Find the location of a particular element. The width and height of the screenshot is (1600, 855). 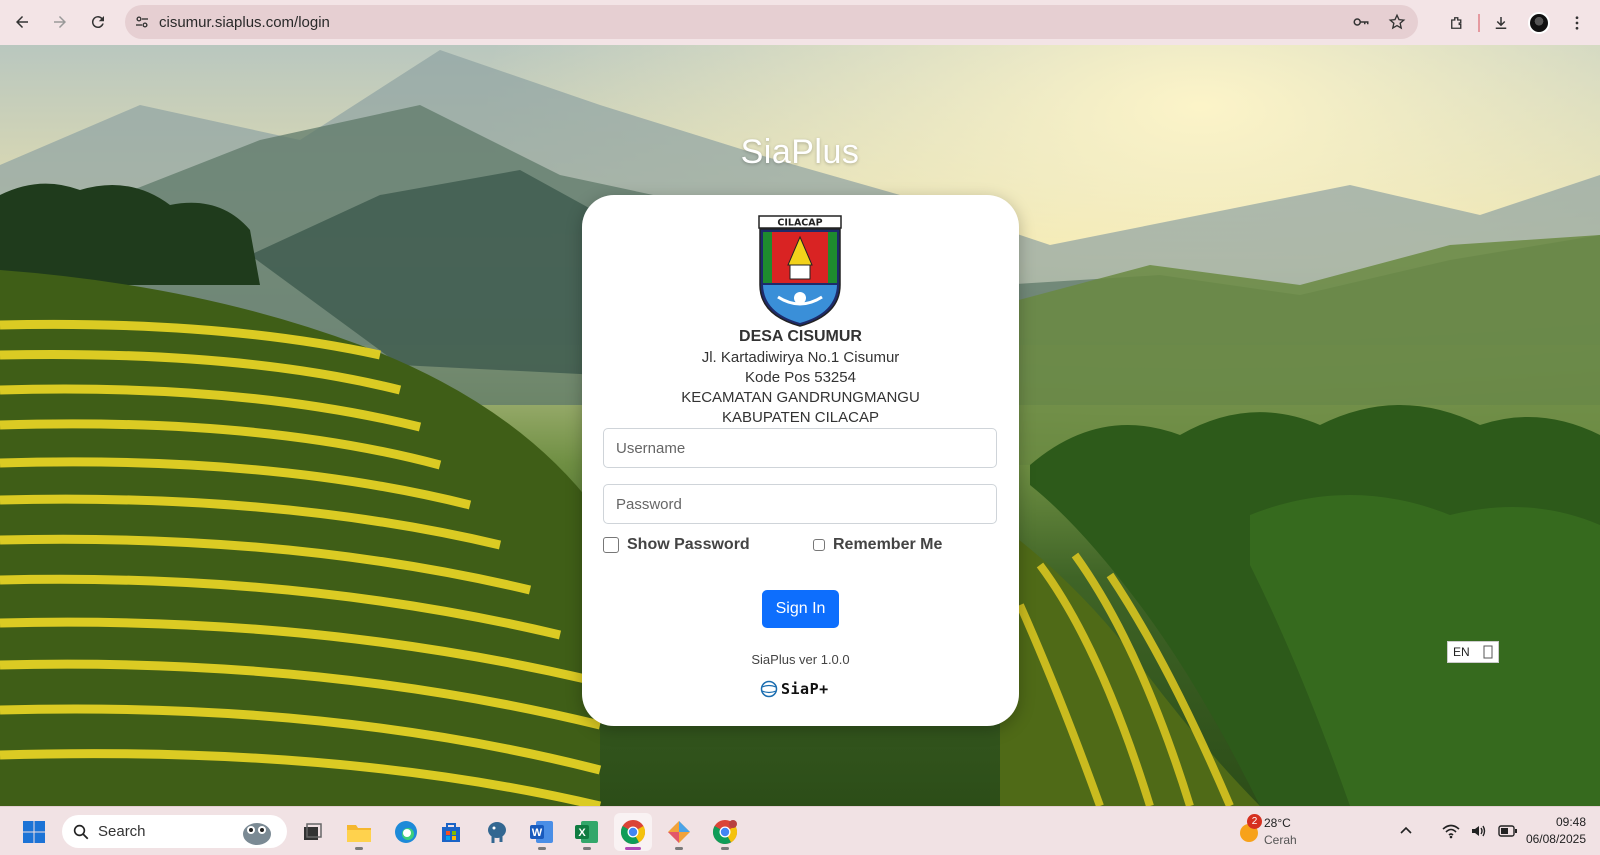

system-tray is located at coordinates (1458, 831).